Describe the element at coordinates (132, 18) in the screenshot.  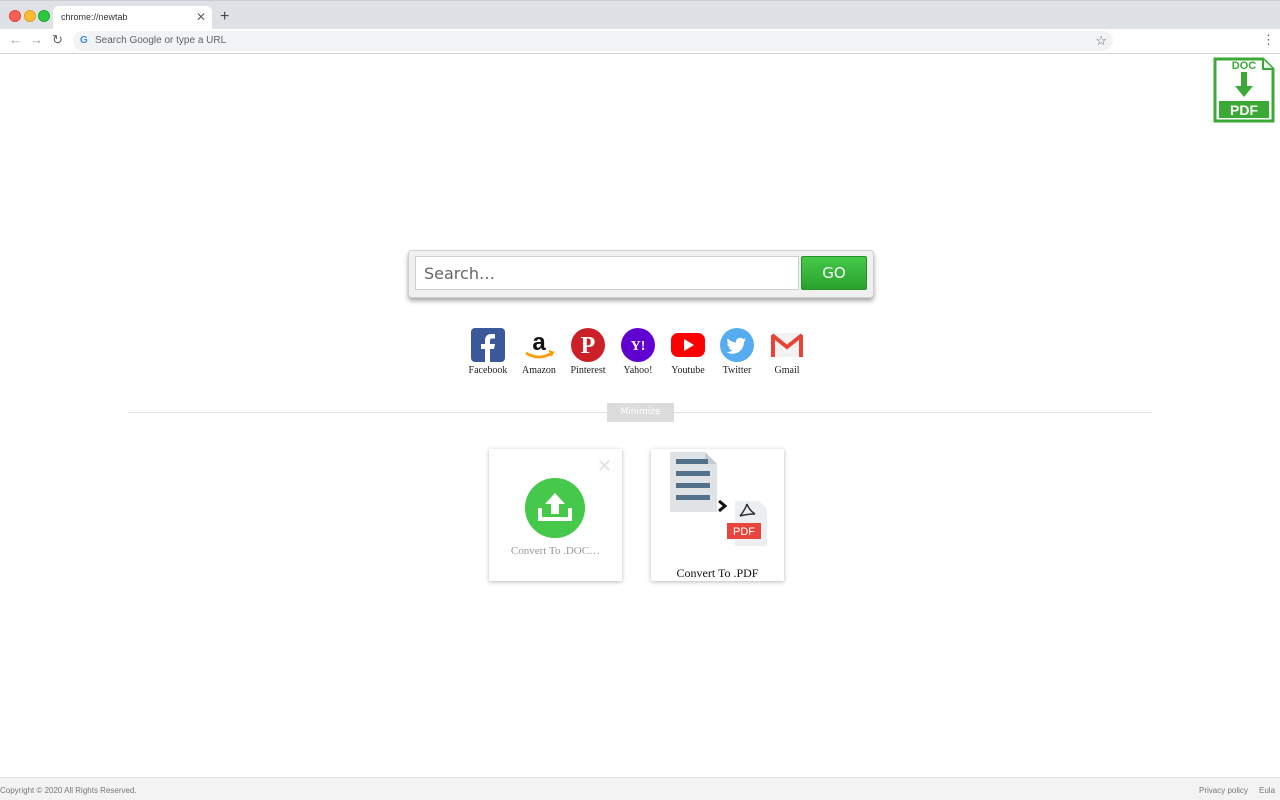
I see `browser-tab: chrome://newtab ✕` at that location.